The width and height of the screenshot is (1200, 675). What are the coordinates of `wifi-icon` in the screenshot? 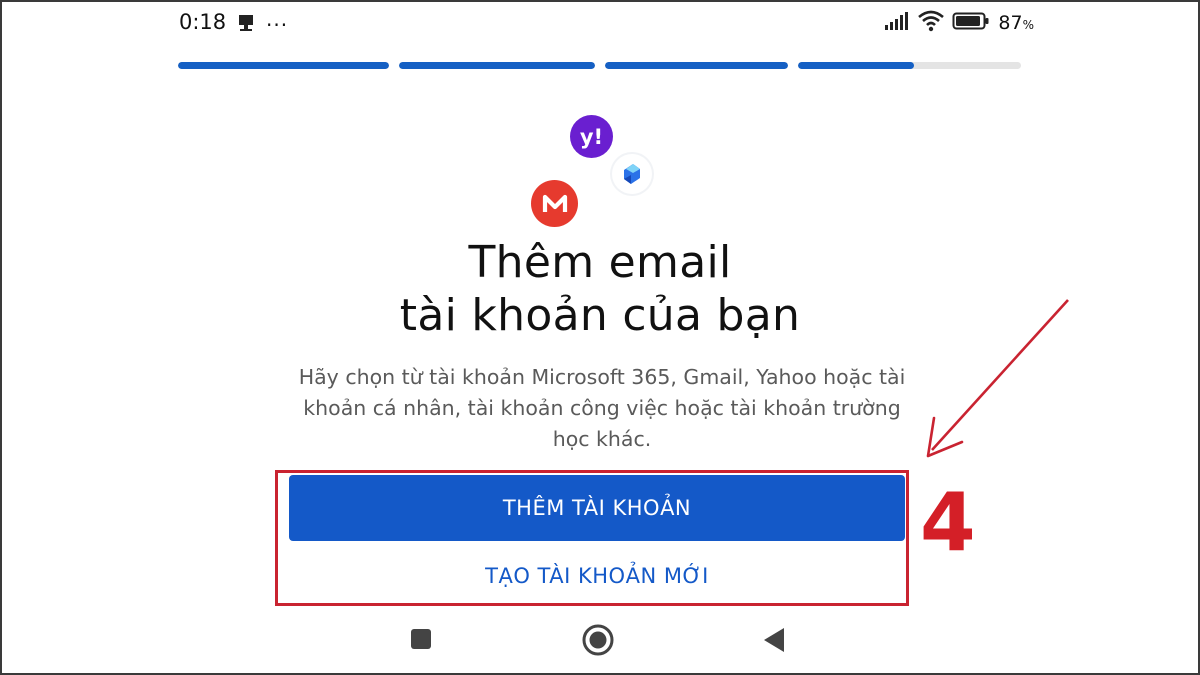 It's located at (931, 23).